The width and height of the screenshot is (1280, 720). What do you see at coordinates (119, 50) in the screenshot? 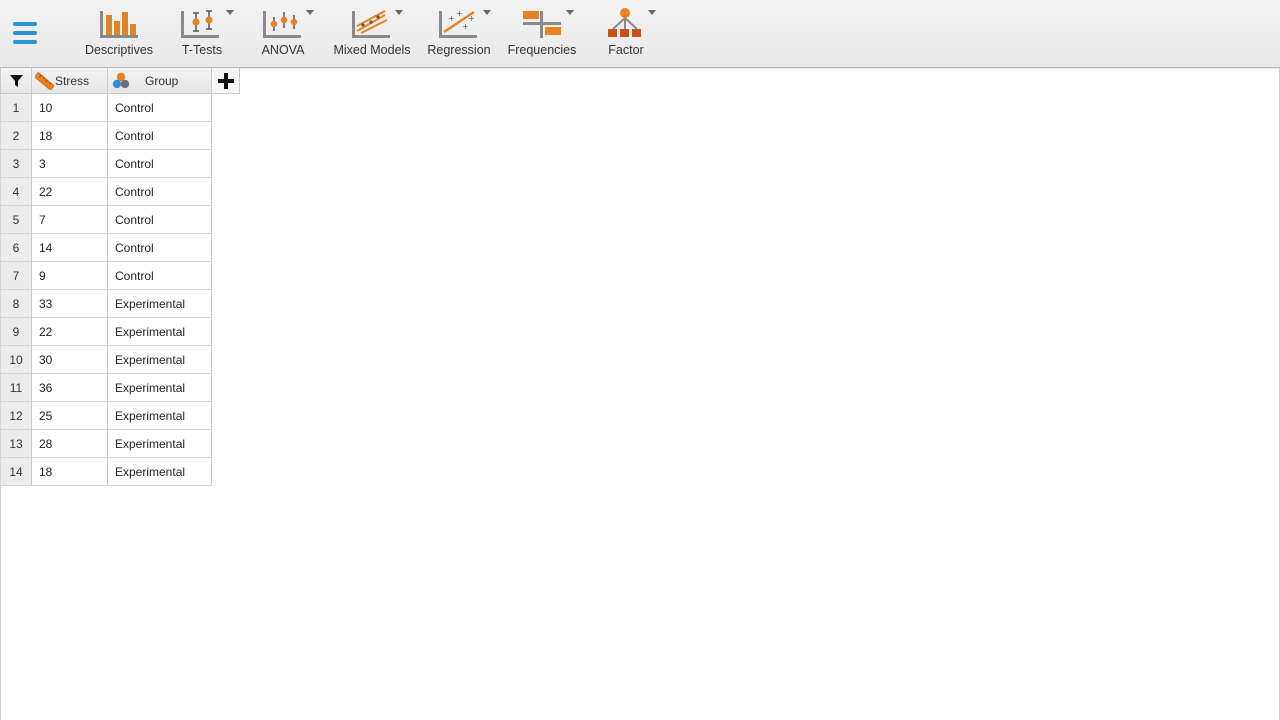
I see `descriptives-label: Descriptives` at bounding box center [119, 50].